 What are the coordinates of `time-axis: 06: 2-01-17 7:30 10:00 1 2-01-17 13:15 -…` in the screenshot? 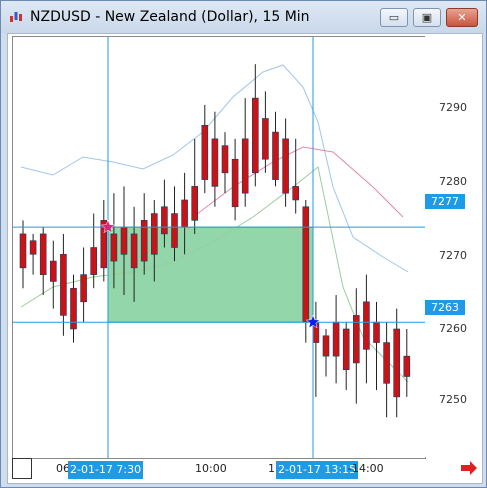 It's located at (218, 470).